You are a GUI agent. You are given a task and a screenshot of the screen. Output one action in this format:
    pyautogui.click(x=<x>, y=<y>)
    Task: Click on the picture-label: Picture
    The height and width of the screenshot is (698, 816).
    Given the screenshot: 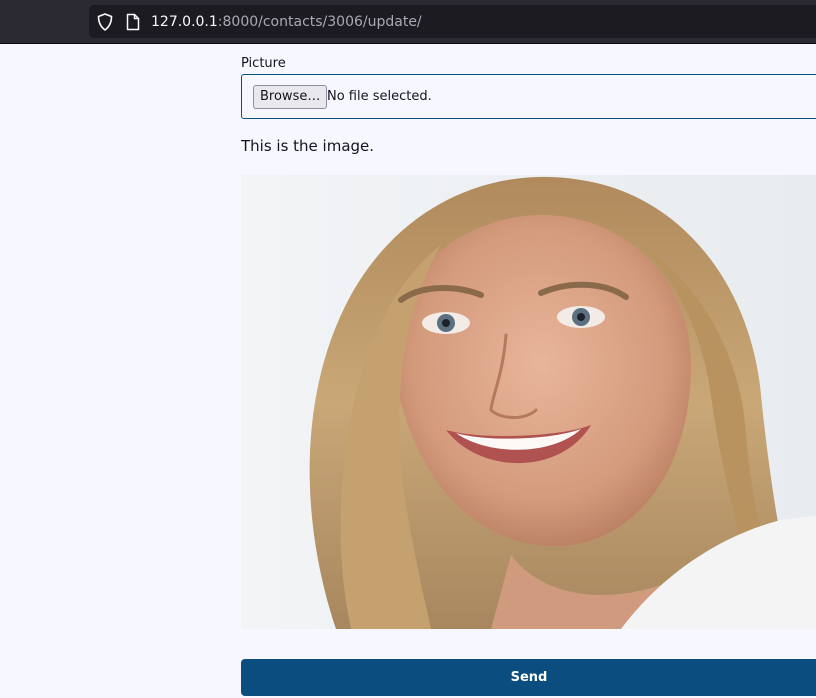 What is the action you would take?
    pyautogui.click(x=263, y=63)
    